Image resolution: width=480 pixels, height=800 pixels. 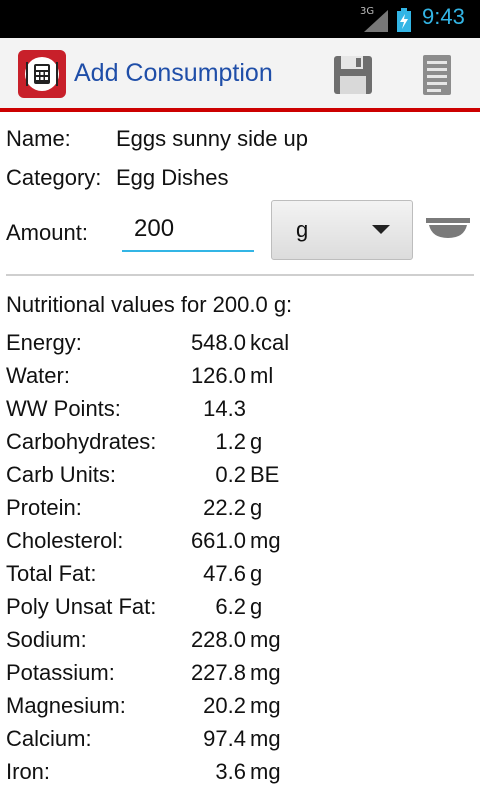 I want to click on nutrient-label: Iron:, so click(x=28, y=771).